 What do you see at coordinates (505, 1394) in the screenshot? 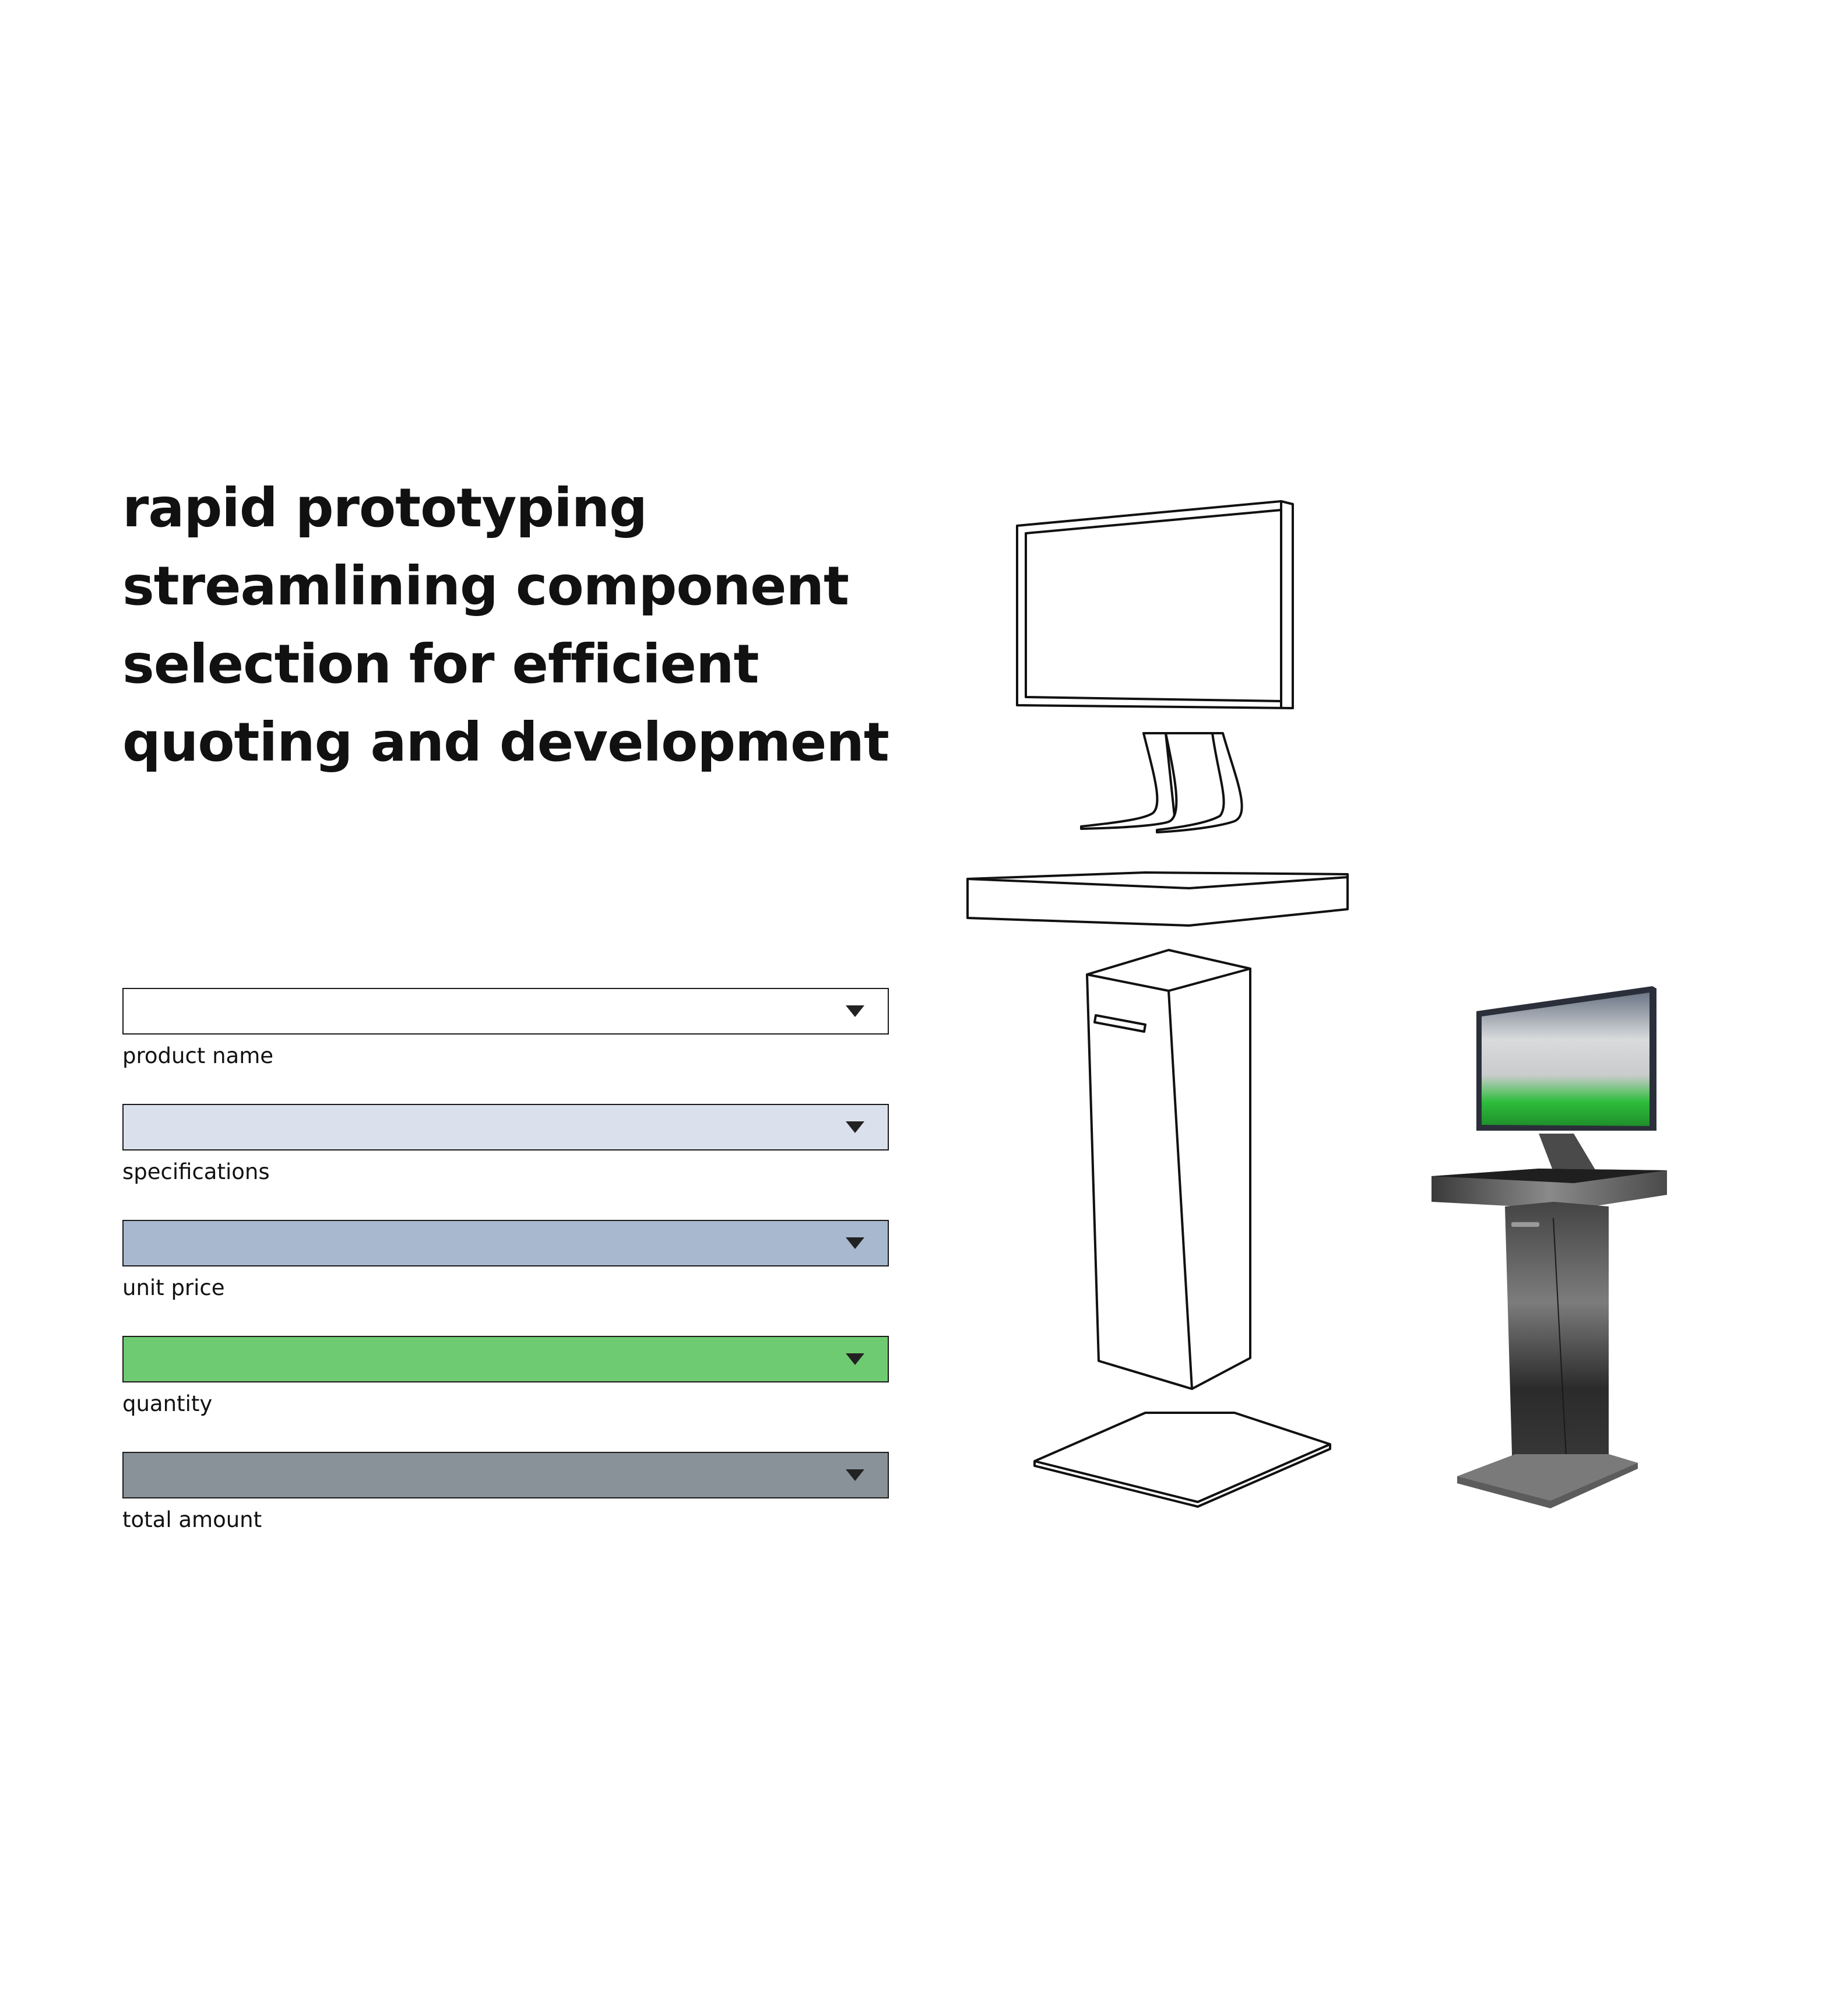
I see `field-quantity: quantity` at bounding box center [505, 1394].